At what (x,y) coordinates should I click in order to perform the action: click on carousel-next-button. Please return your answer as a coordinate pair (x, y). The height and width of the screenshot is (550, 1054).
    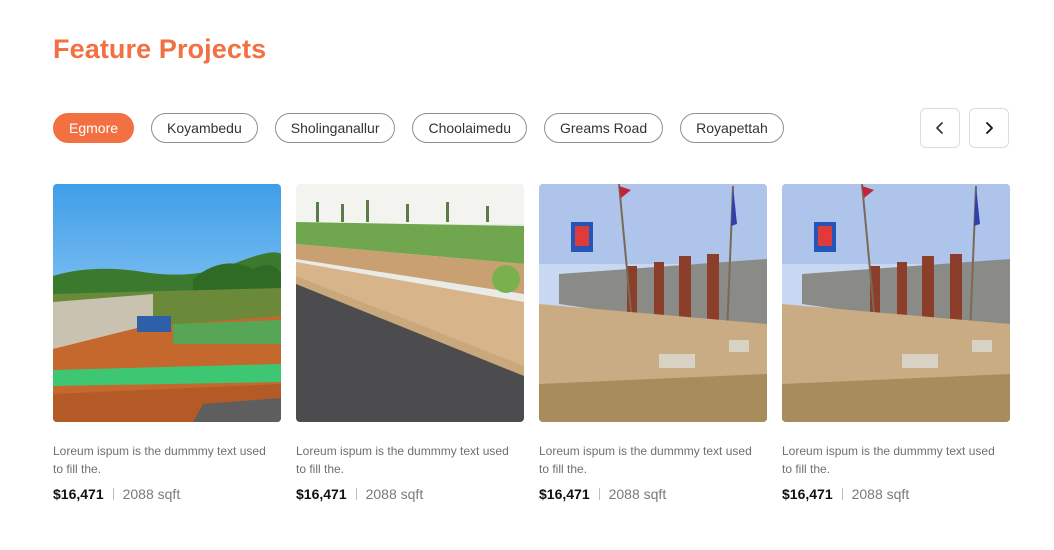
    Looking at the image, I should click on (989, 128).